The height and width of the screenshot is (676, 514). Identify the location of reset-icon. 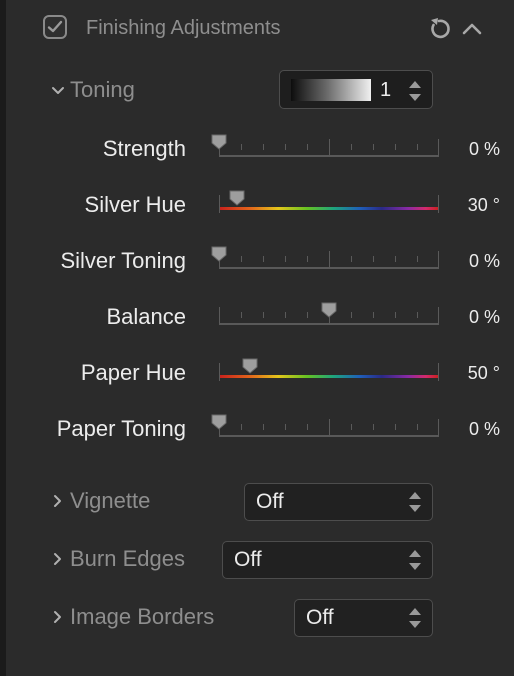
(439, 29).